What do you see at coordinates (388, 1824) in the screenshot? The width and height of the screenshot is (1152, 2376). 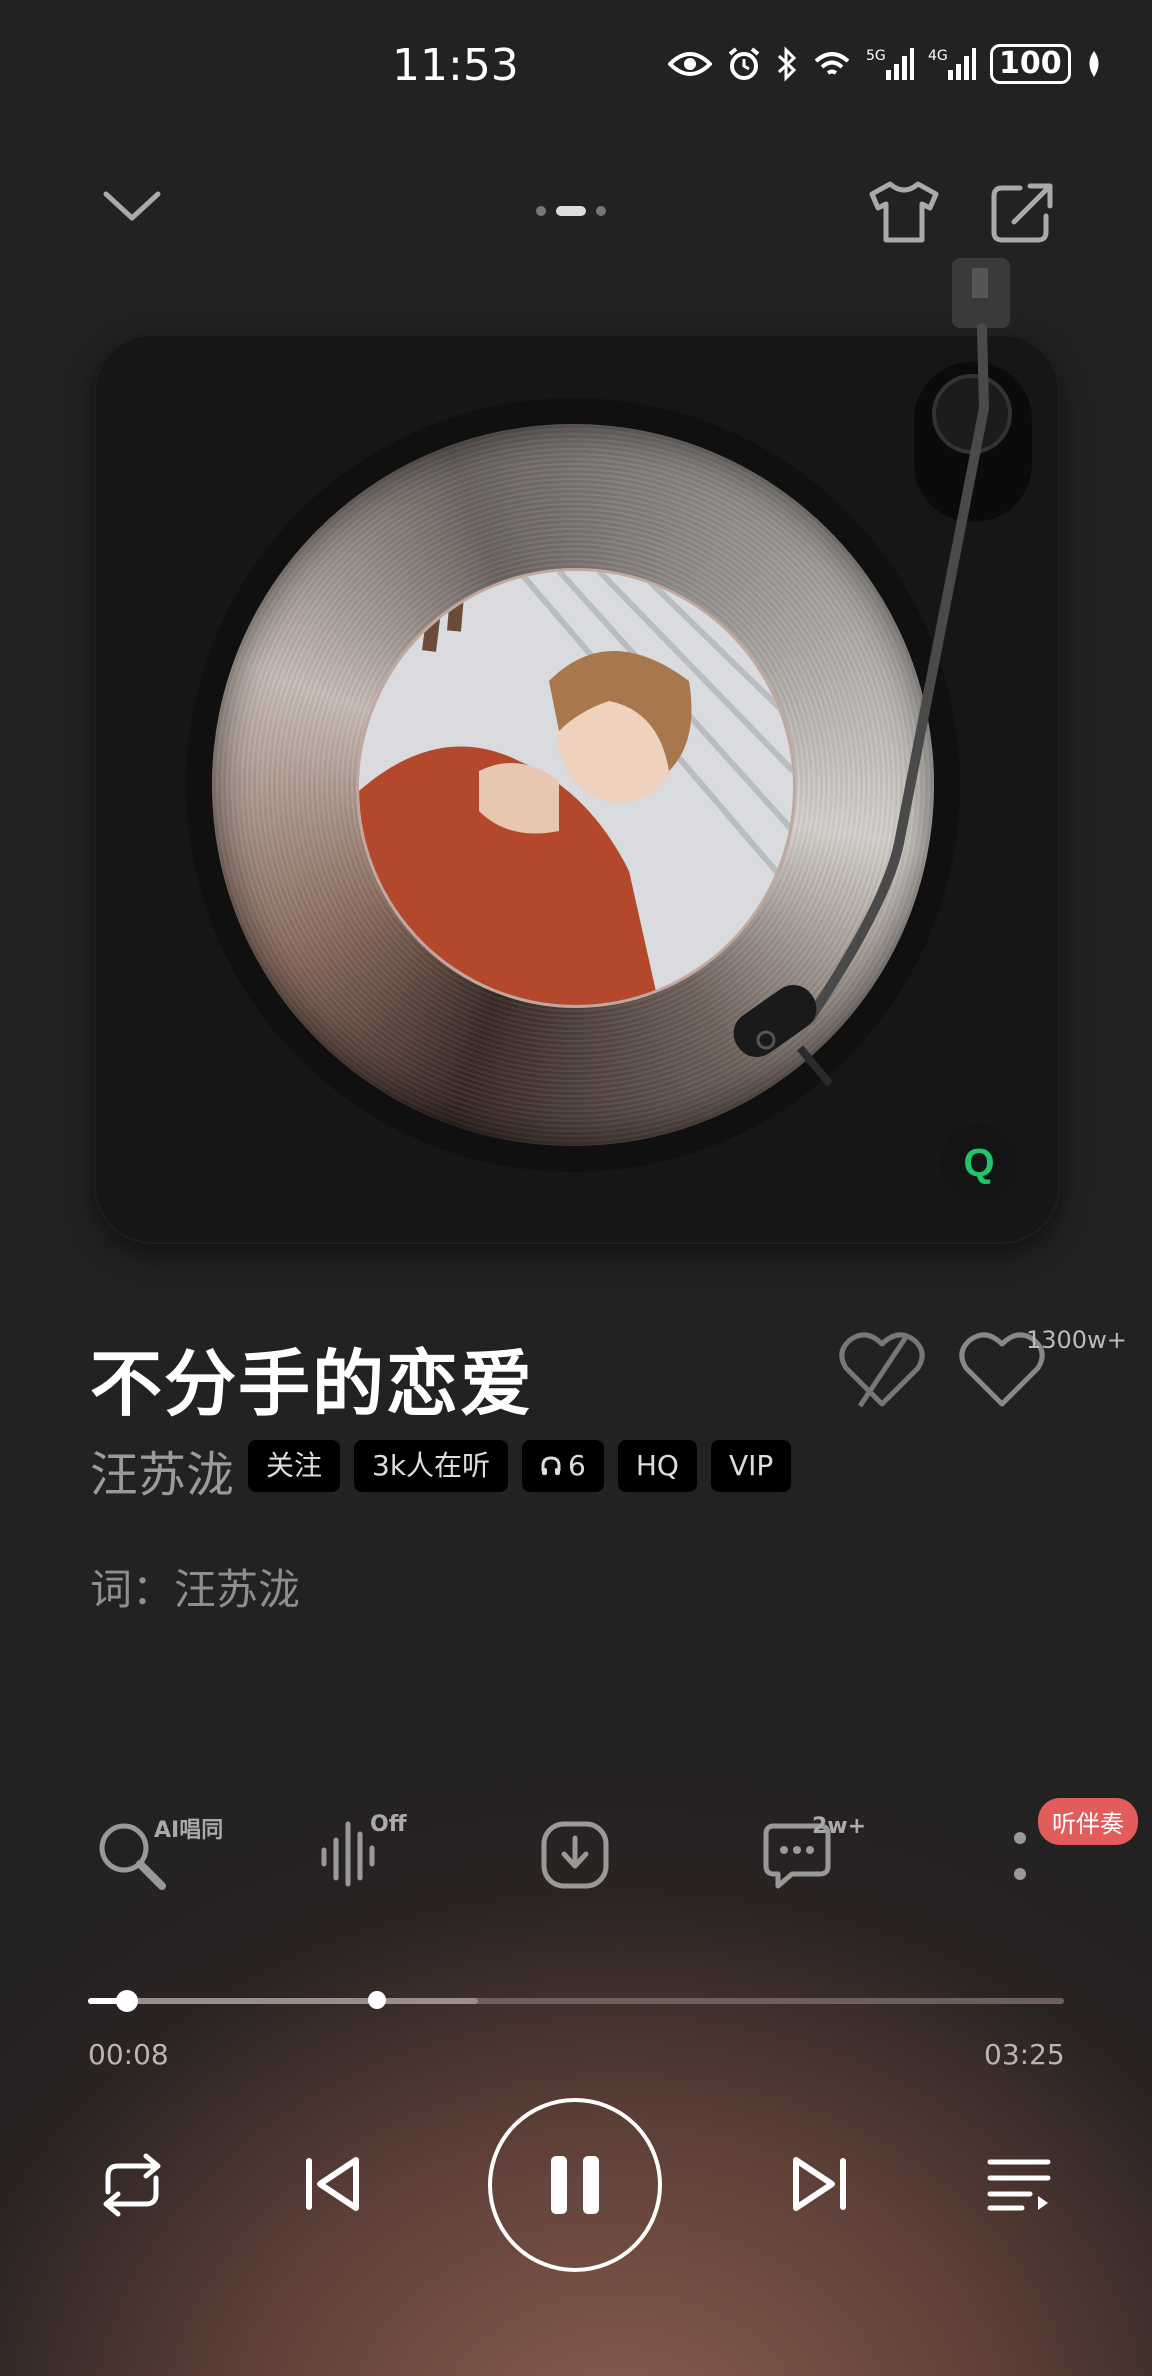 I see `sound-effect-state: Off` at bounding box center [388, 1824].